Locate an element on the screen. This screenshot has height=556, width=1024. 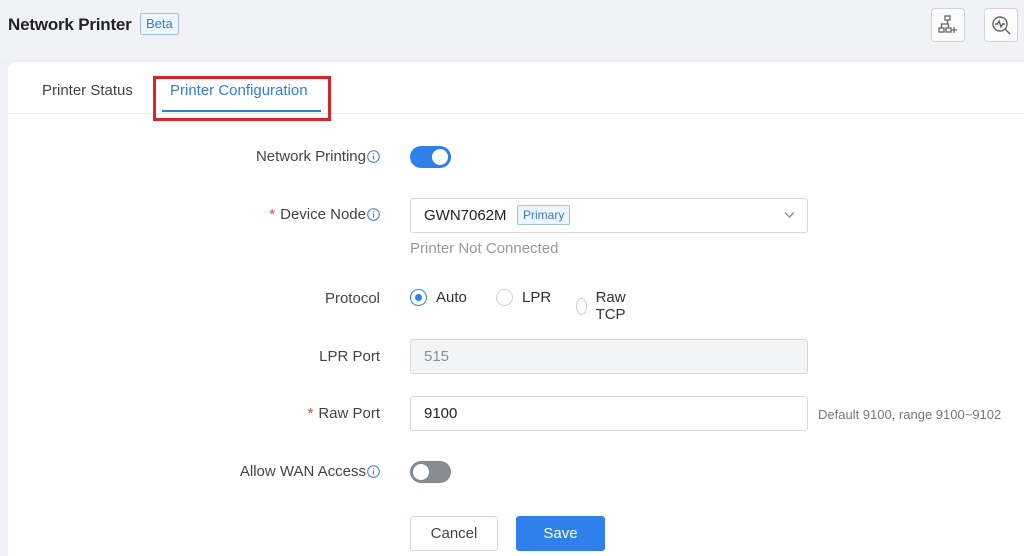
diagnose-button is located at coordinates (1001, 25).